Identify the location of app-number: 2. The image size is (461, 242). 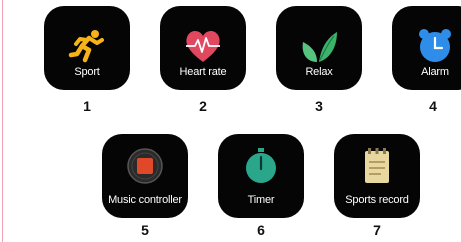
(203, 106).